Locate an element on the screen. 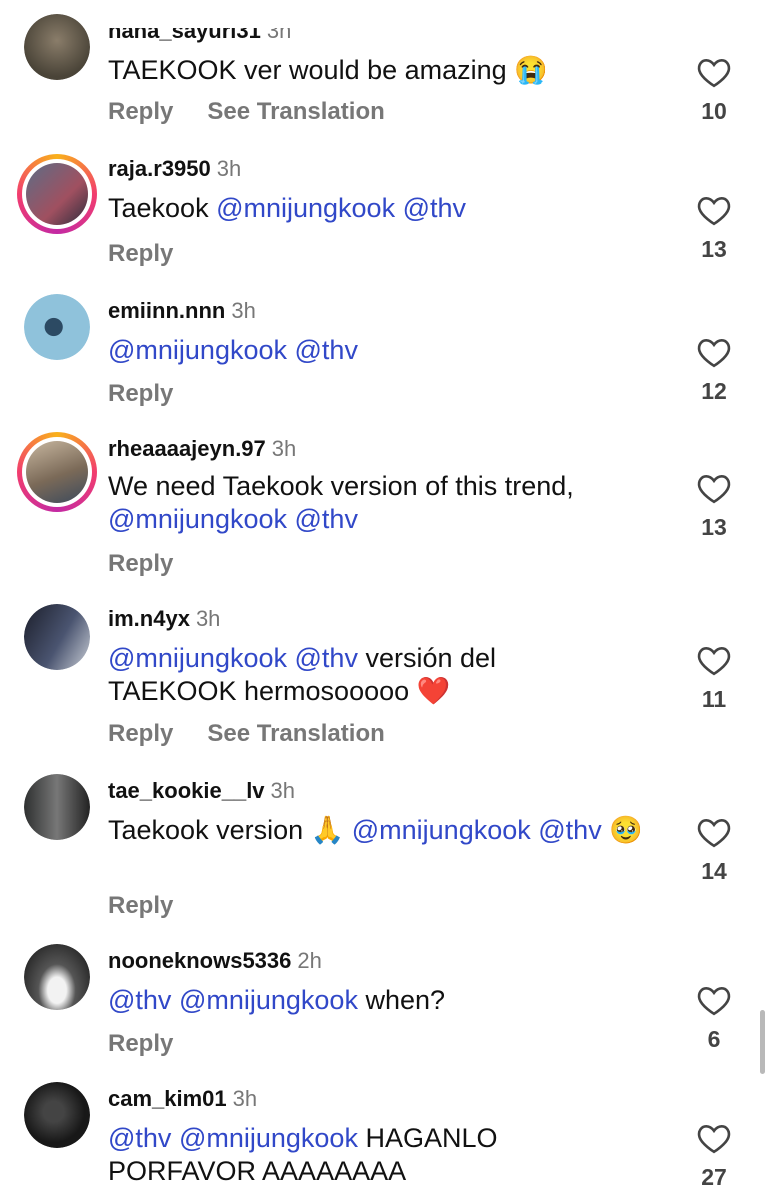 The width and height of the screenshot is (772, 1200). like-count: 6 is located at coordinates (714, 1039).